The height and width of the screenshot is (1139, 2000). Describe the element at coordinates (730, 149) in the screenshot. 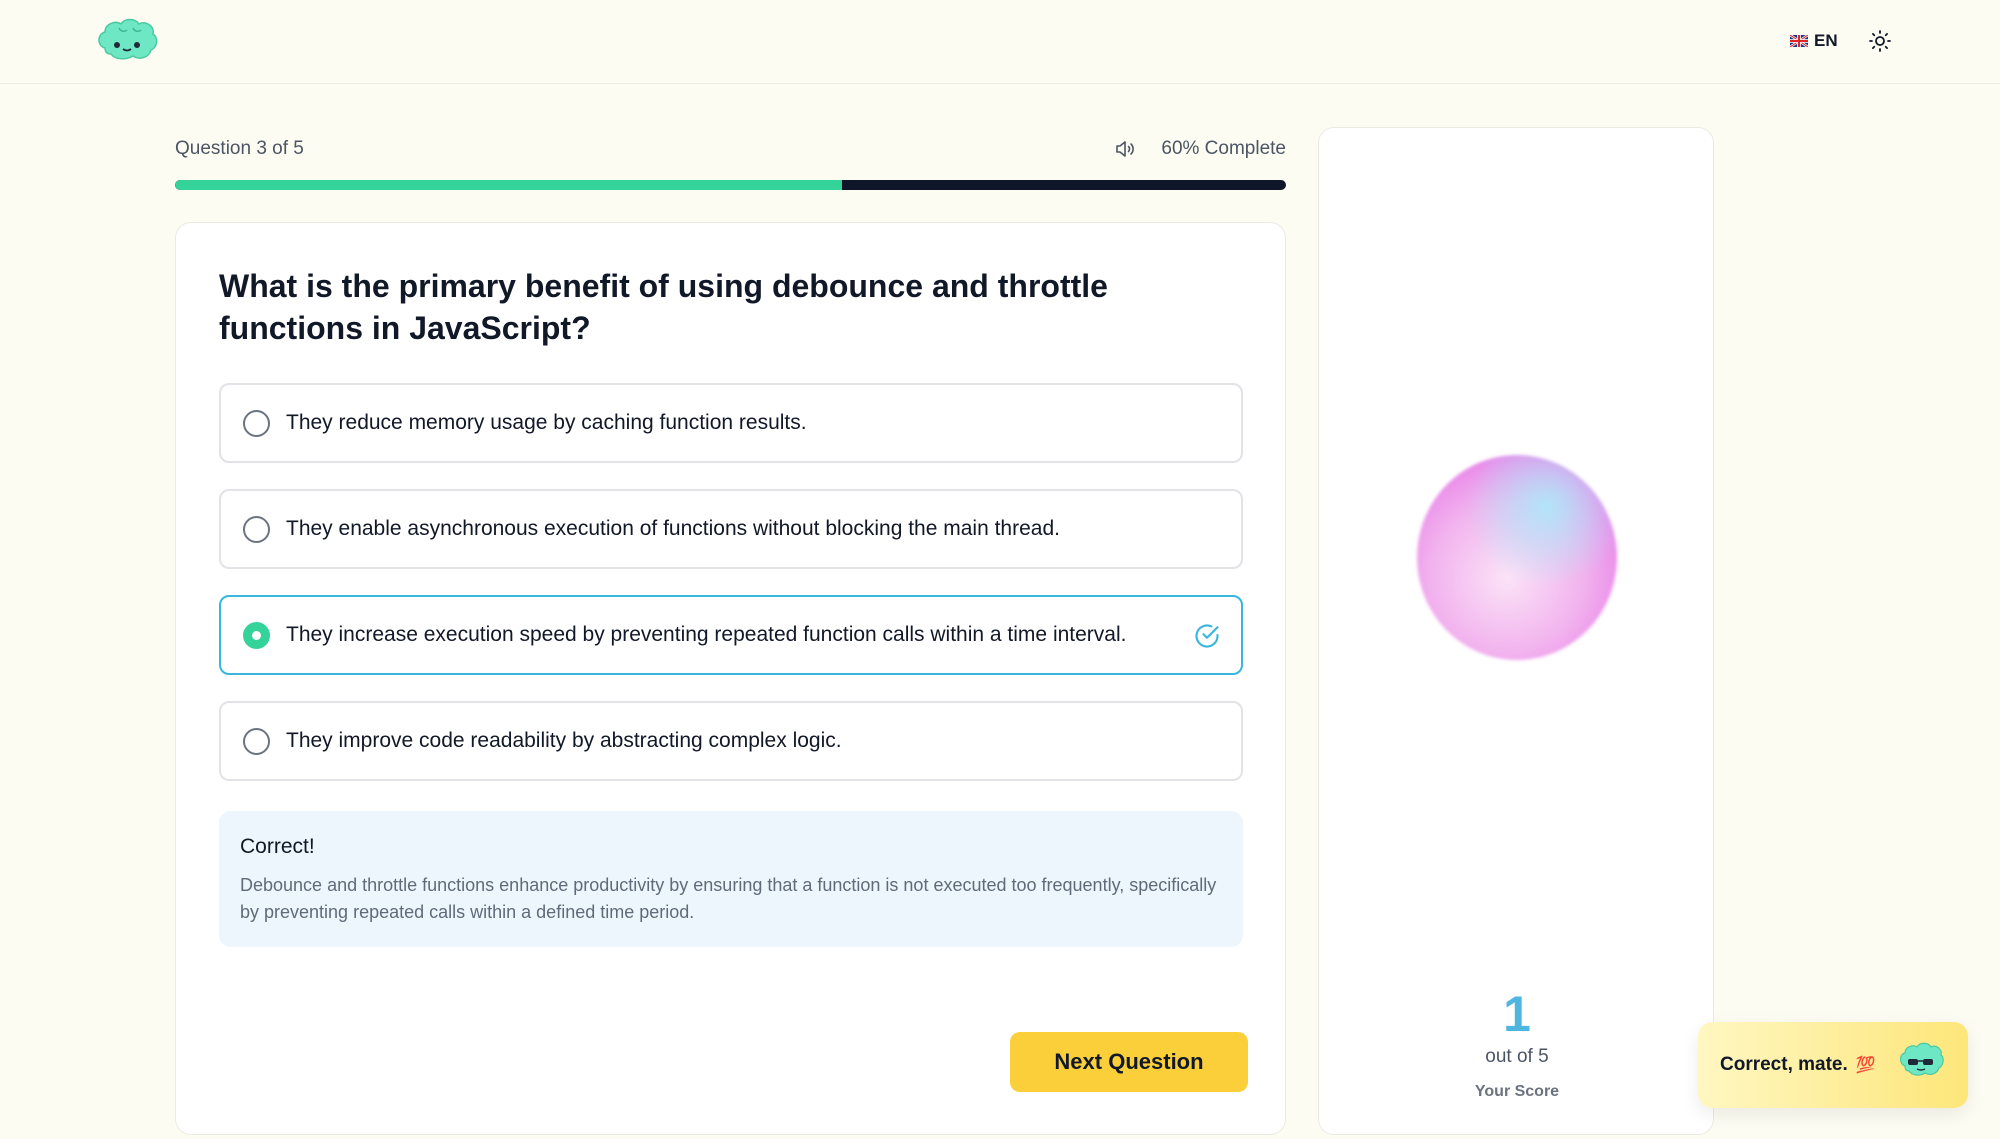

I see `progress-header: Question 3 of 5 60% Complete` at that location.